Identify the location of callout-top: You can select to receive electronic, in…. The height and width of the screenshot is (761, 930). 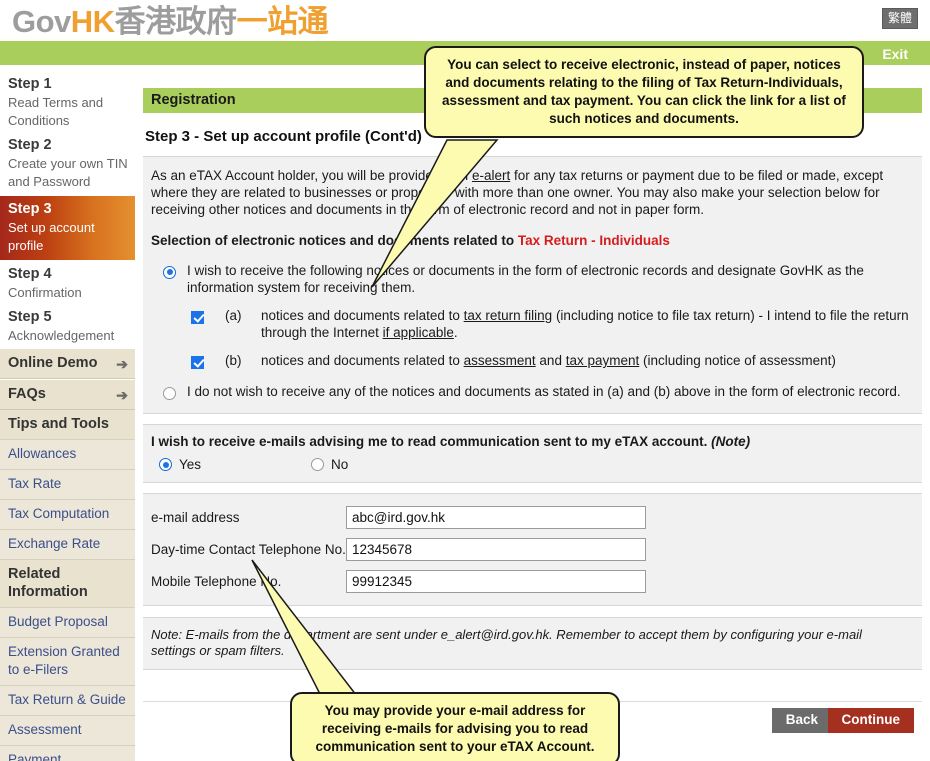
(644, 92).